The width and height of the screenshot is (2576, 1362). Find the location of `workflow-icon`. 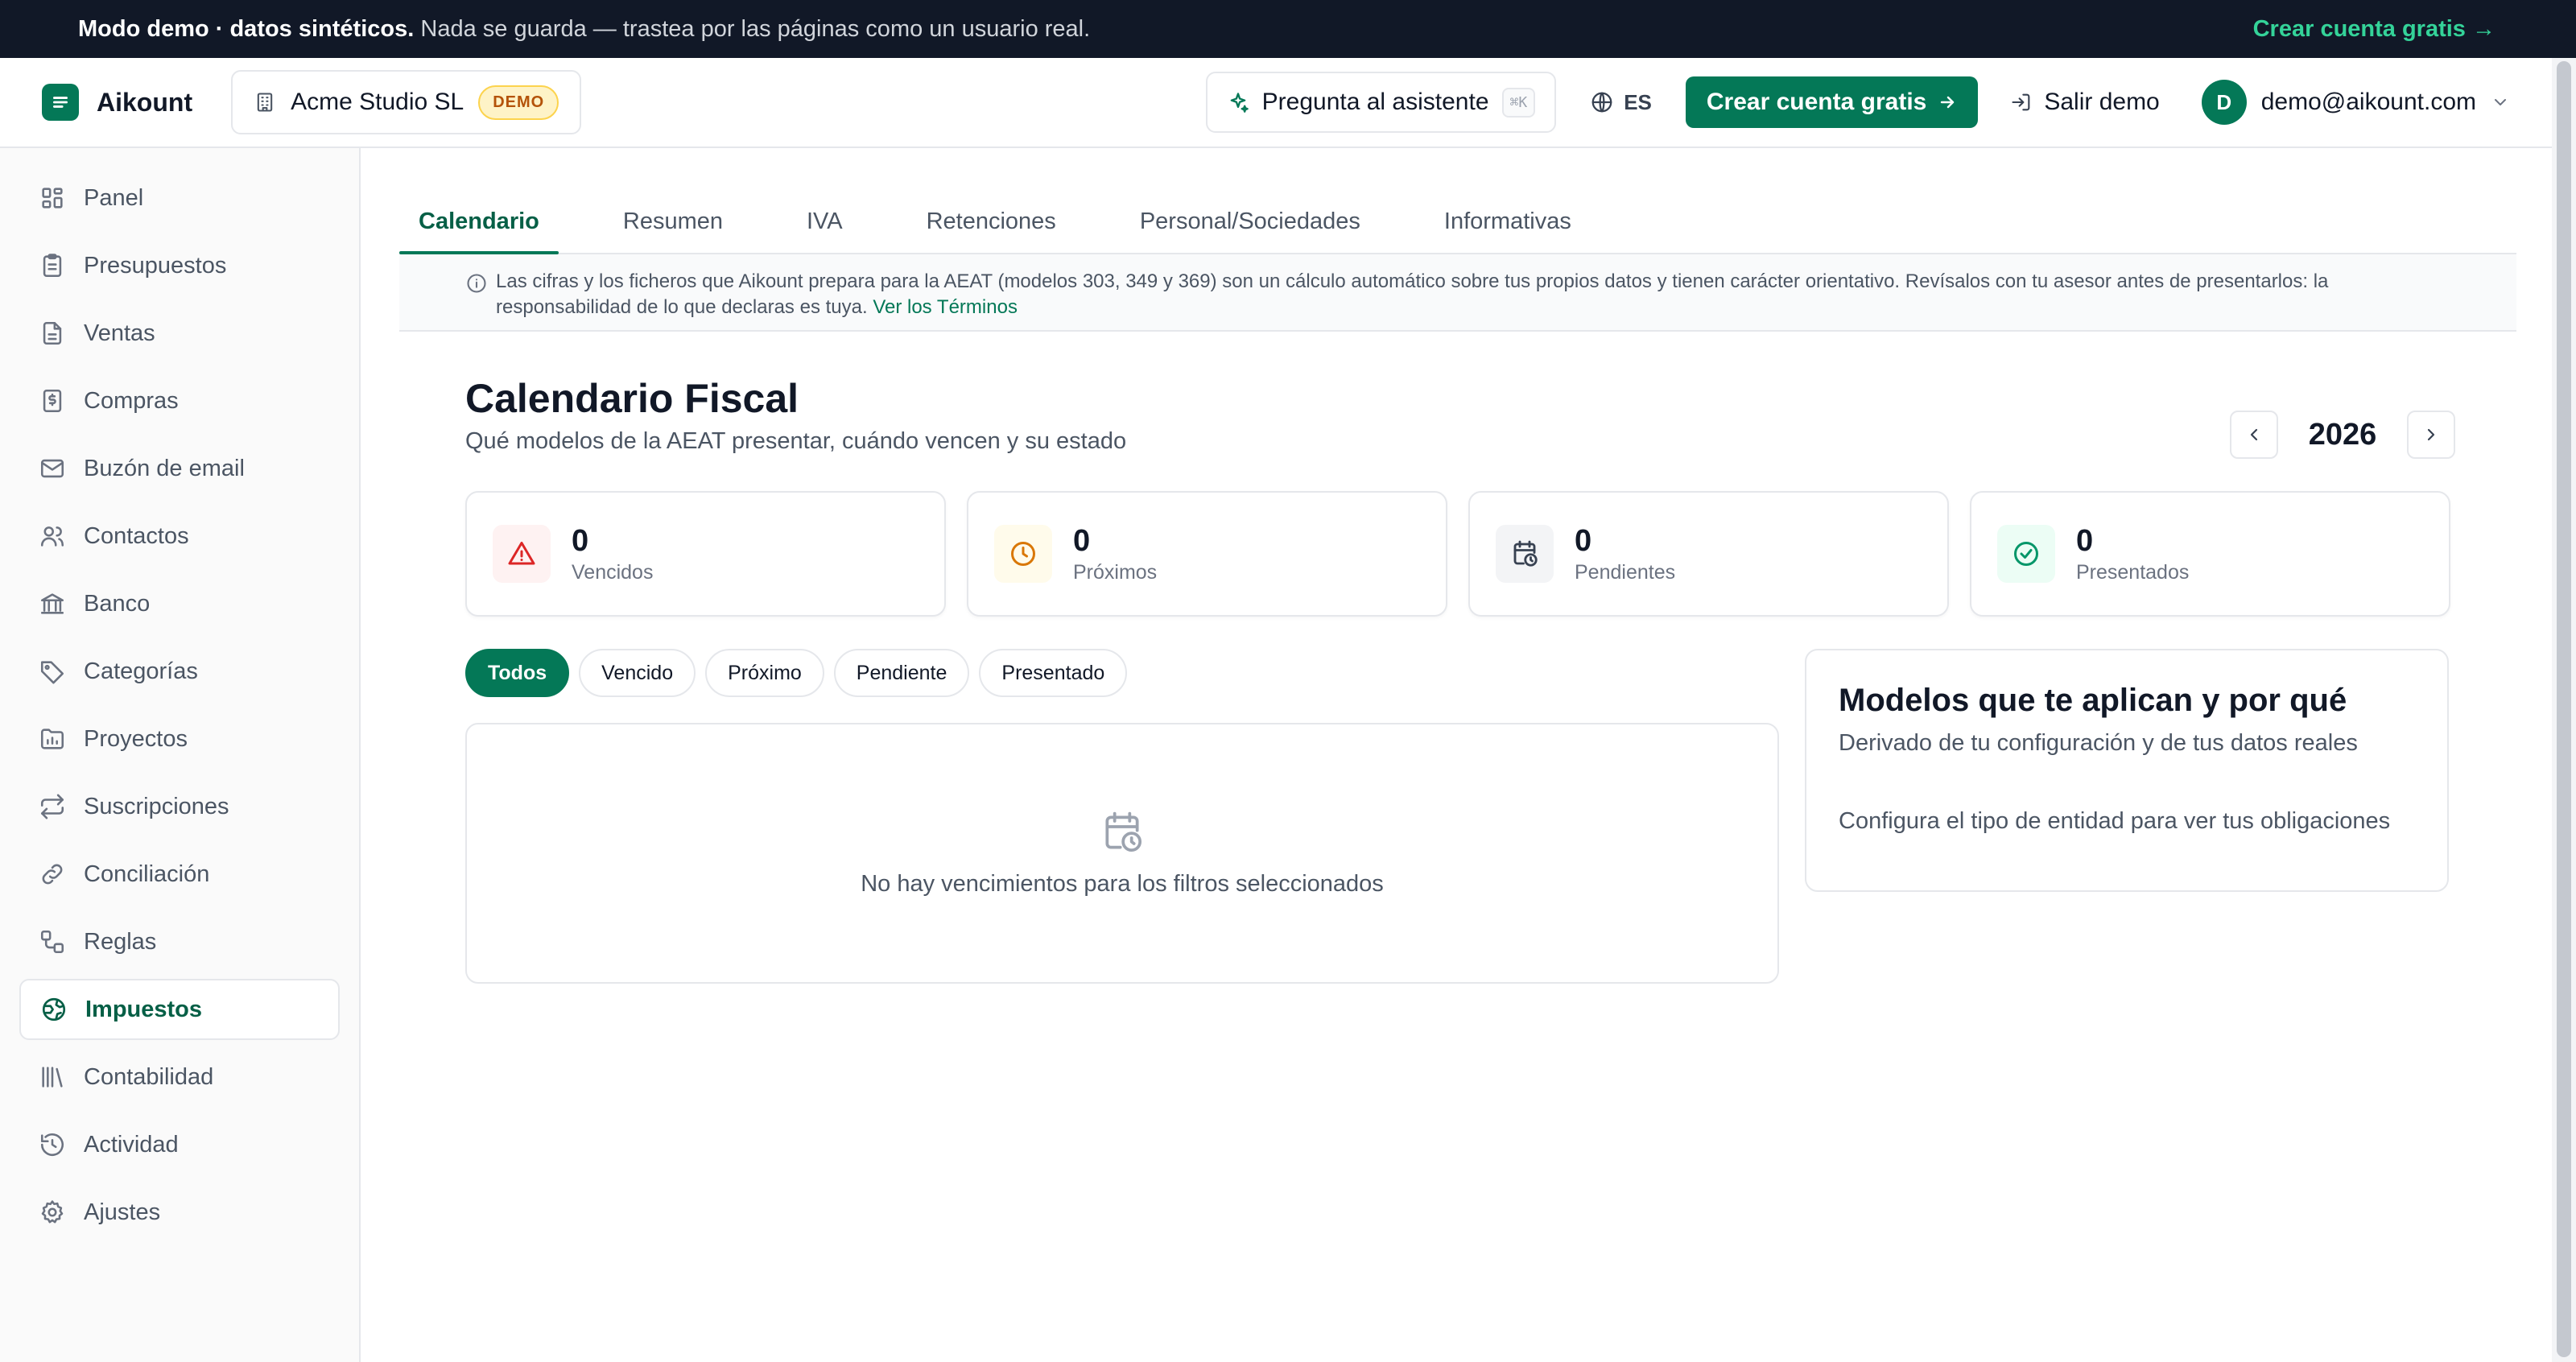

workflow-icon is located at coordinates (52, 942).